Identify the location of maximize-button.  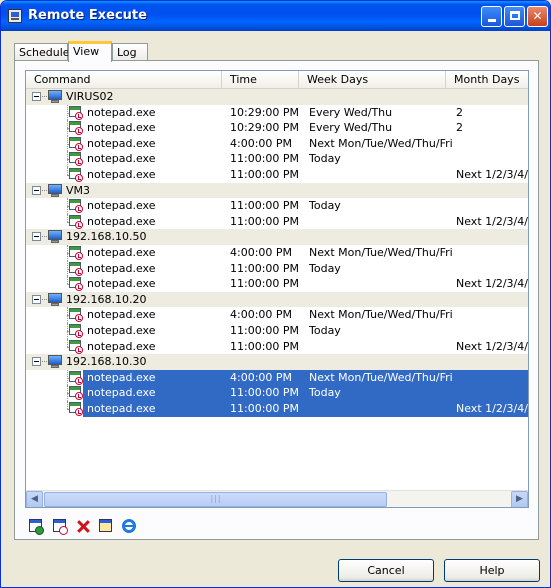
(514, 16).